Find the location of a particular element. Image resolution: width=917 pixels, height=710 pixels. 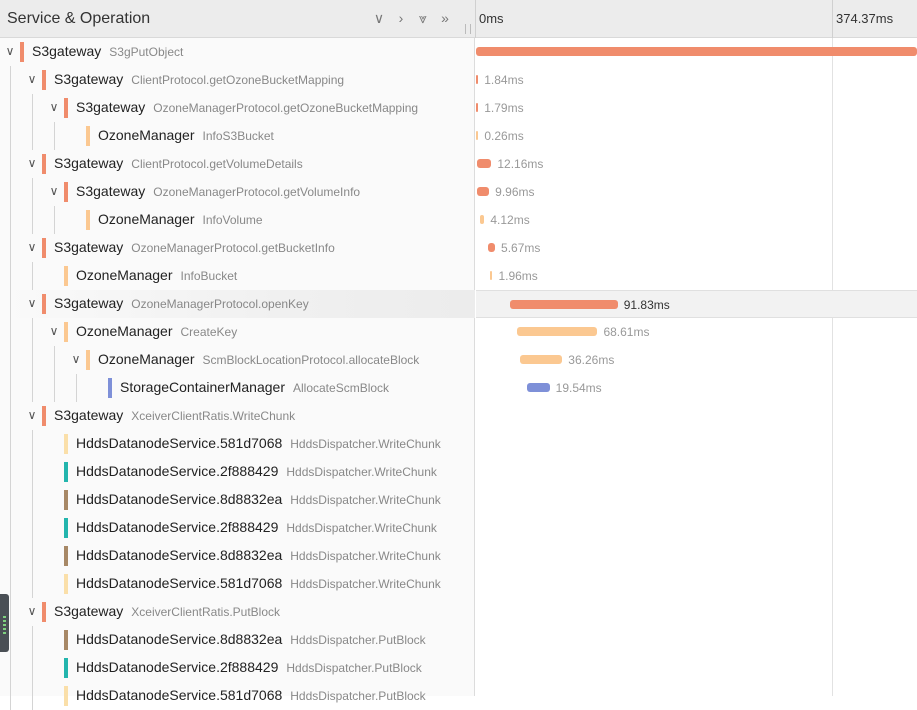

span-name-cell: ∨ S3gateway XceiverClientRatis.PutBlock is located at coordinates (237, 612).